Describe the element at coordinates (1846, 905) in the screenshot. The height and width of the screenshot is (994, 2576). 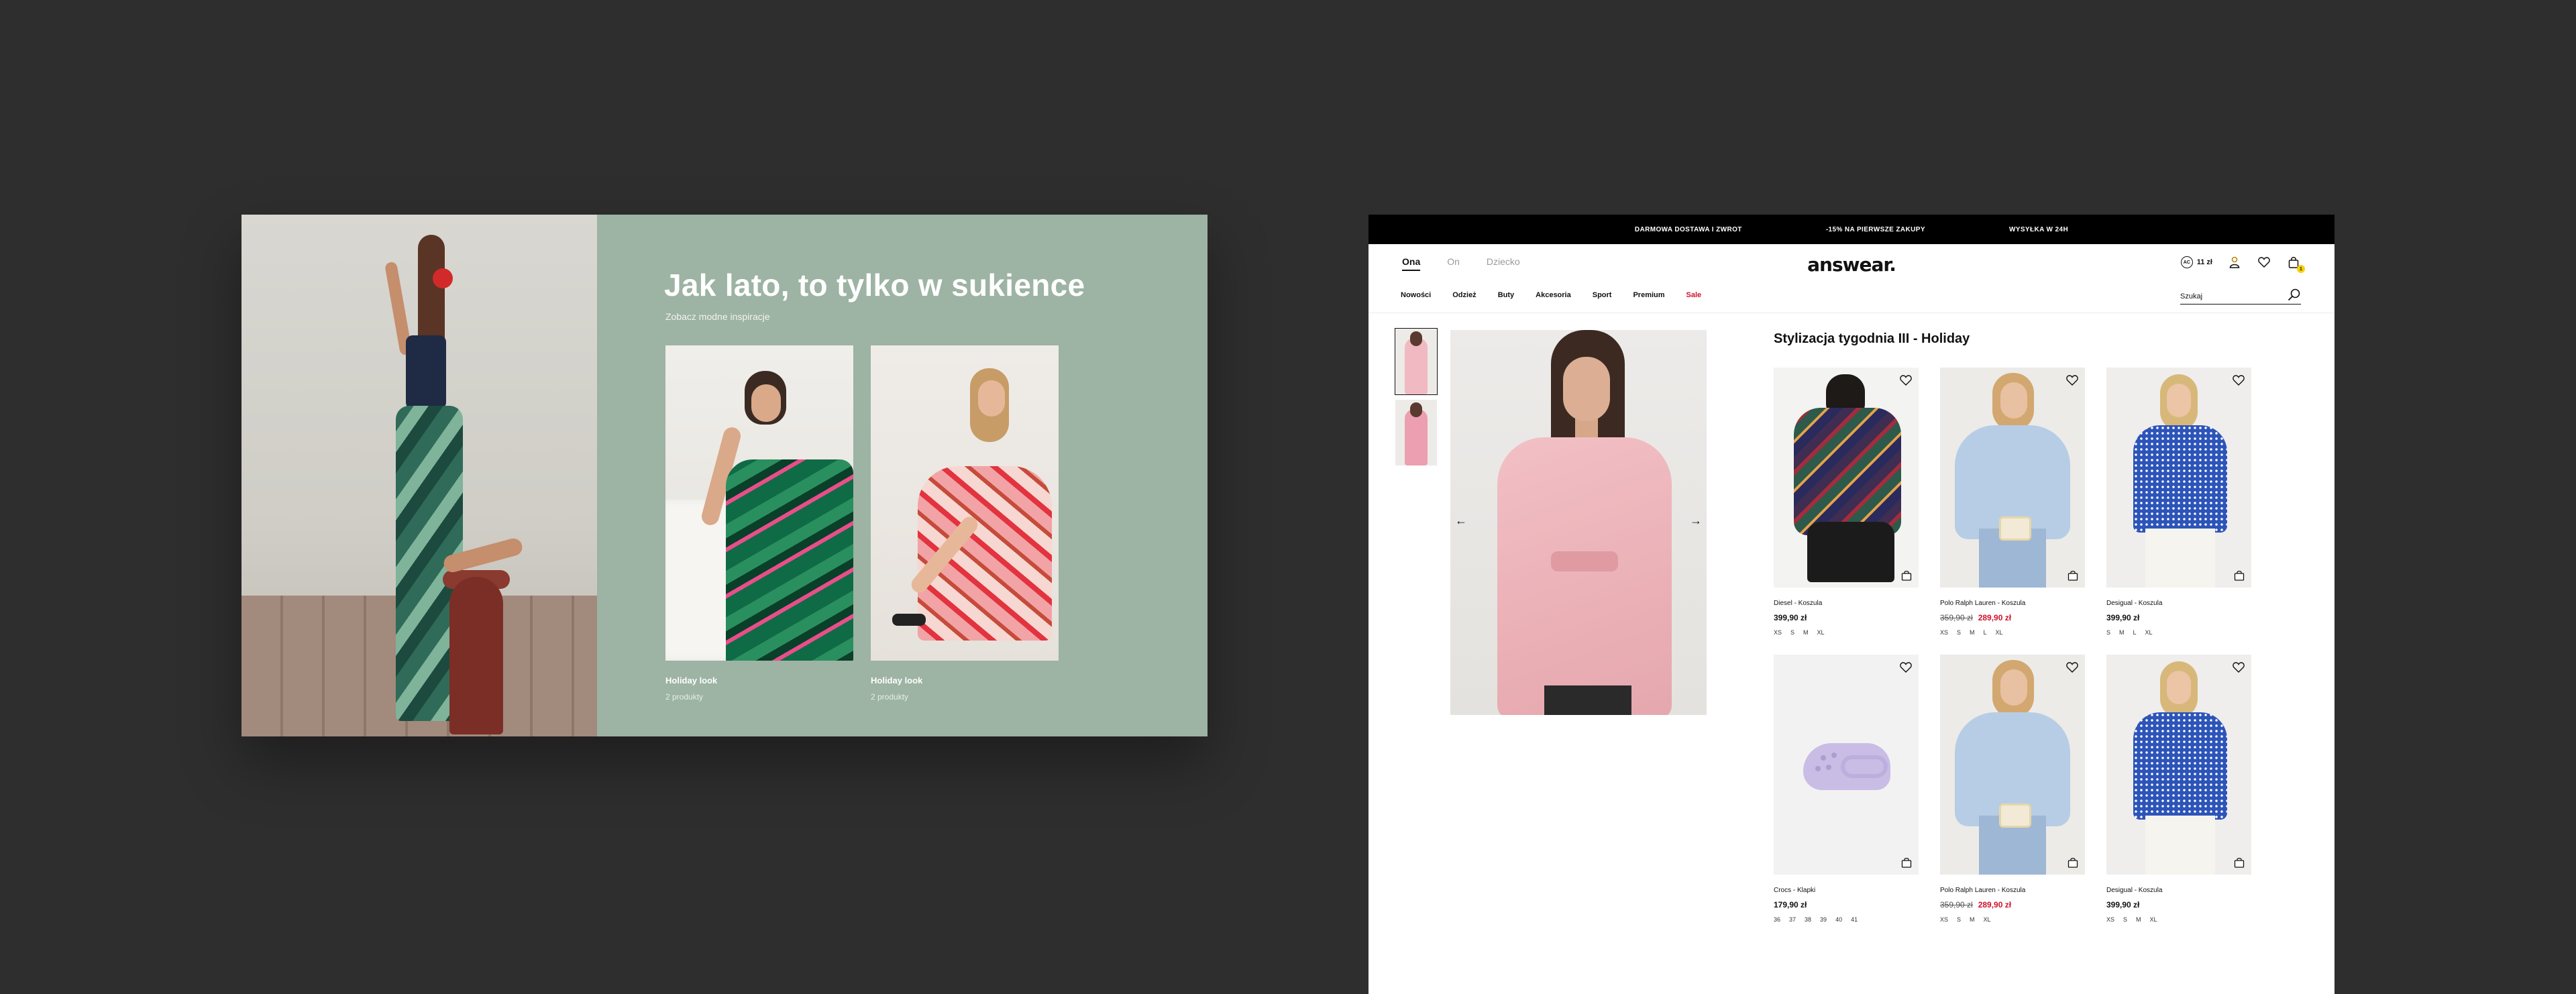
I see `product-price: 179,90 zł` at that location.